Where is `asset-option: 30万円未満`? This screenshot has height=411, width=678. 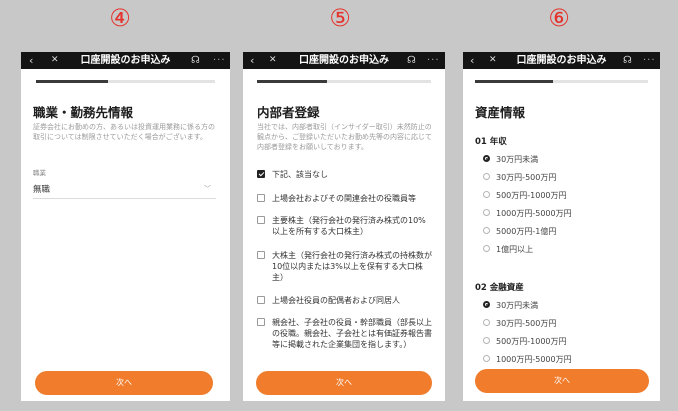 asset-option: 30万円未満 is located at coordinates (510, 306).